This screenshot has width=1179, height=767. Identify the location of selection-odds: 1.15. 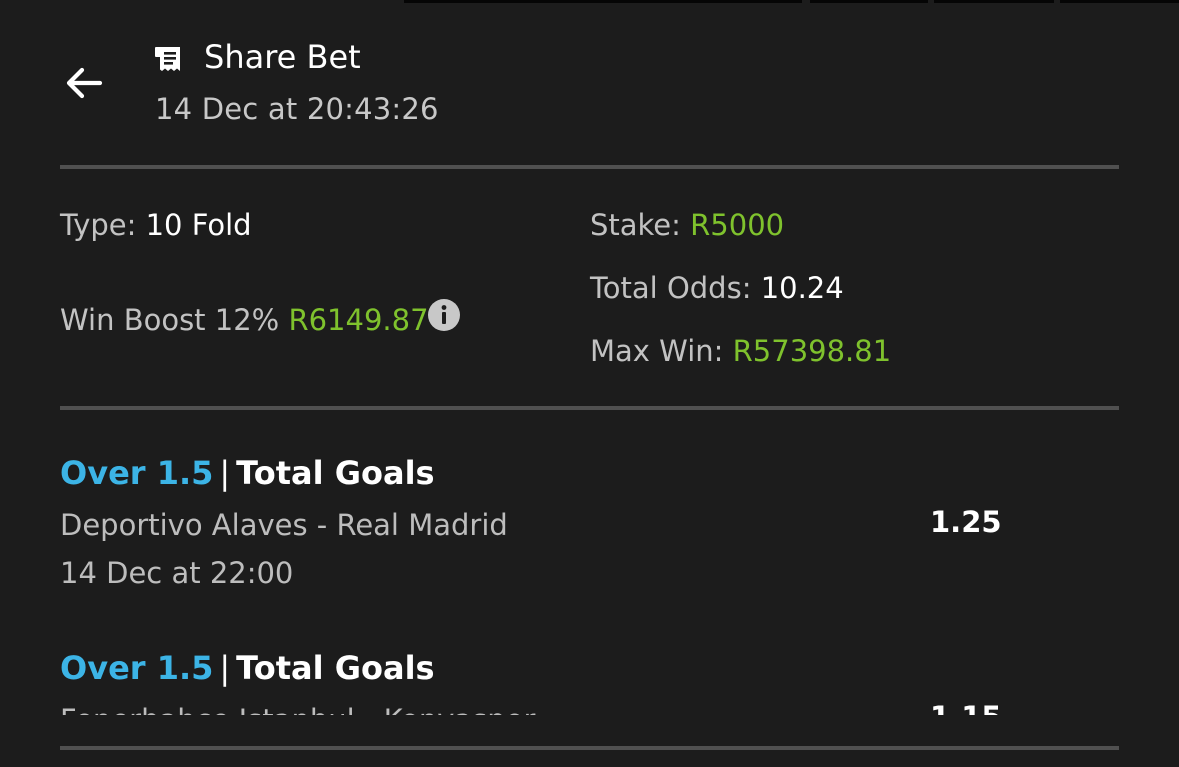
(966, 707).